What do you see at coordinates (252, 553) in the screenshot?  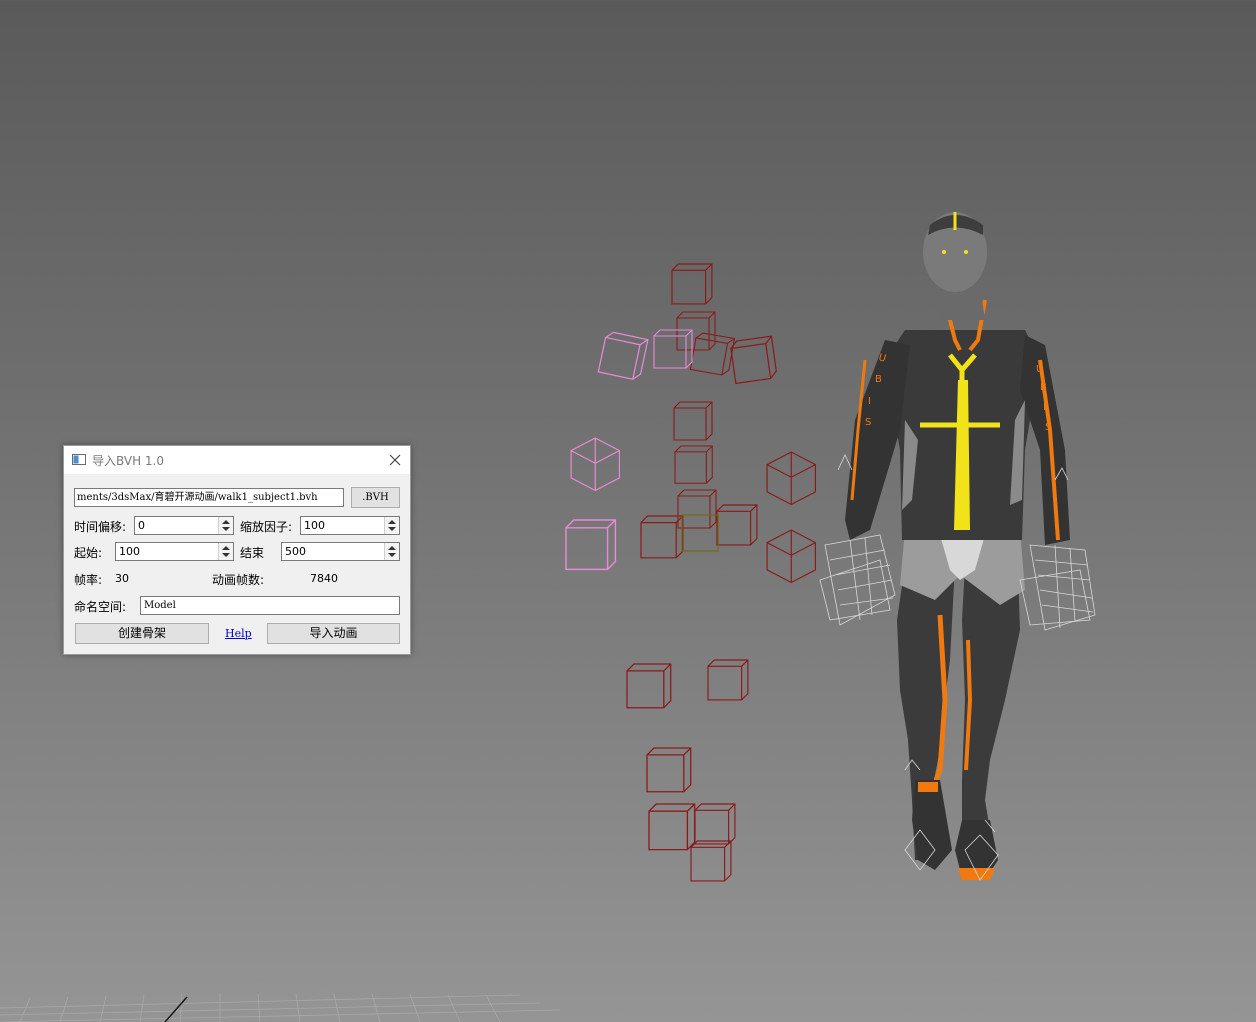 I see `end-label: 结束` at bounding box center [252, 553].